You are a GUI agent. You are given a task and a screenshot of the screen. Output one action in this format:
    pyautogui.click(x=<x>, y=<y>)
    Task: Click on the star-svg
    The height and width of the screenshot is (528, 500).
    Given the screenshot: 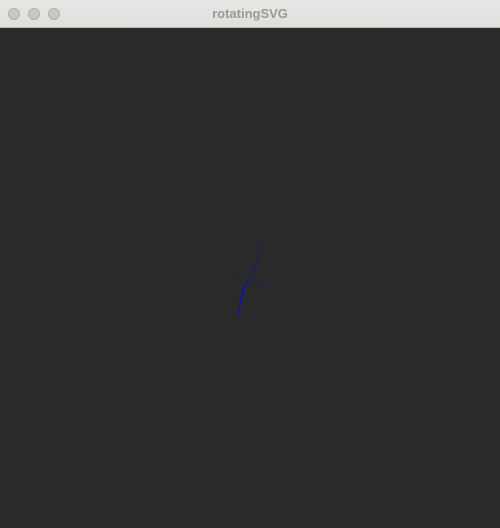 What is the action you would take?
    pyautogui.click(x=250, y=278)
    